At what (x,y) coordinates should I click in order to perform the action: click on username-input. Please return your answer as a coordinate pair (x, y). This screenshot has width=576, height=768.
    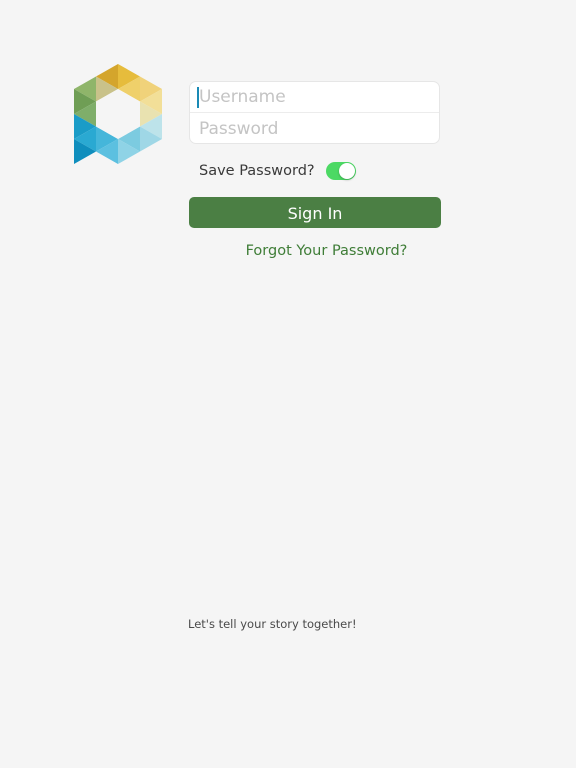
    Looking at the image, I should click on (314, 97).